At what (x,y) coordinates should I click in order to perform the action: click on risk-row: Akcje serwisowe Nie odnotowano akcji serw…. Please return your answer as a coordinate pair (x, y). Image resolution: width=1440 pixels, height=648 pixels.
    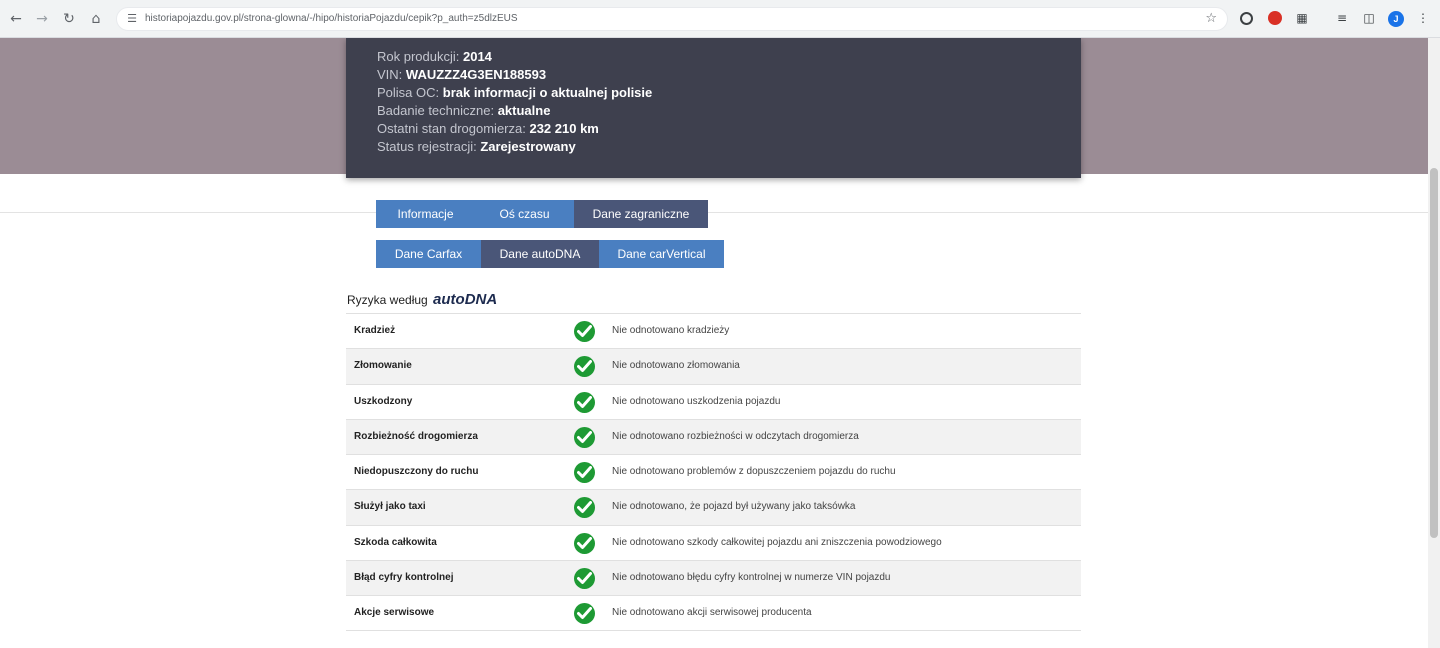
    Looking at the image, I should click on (713, 613).